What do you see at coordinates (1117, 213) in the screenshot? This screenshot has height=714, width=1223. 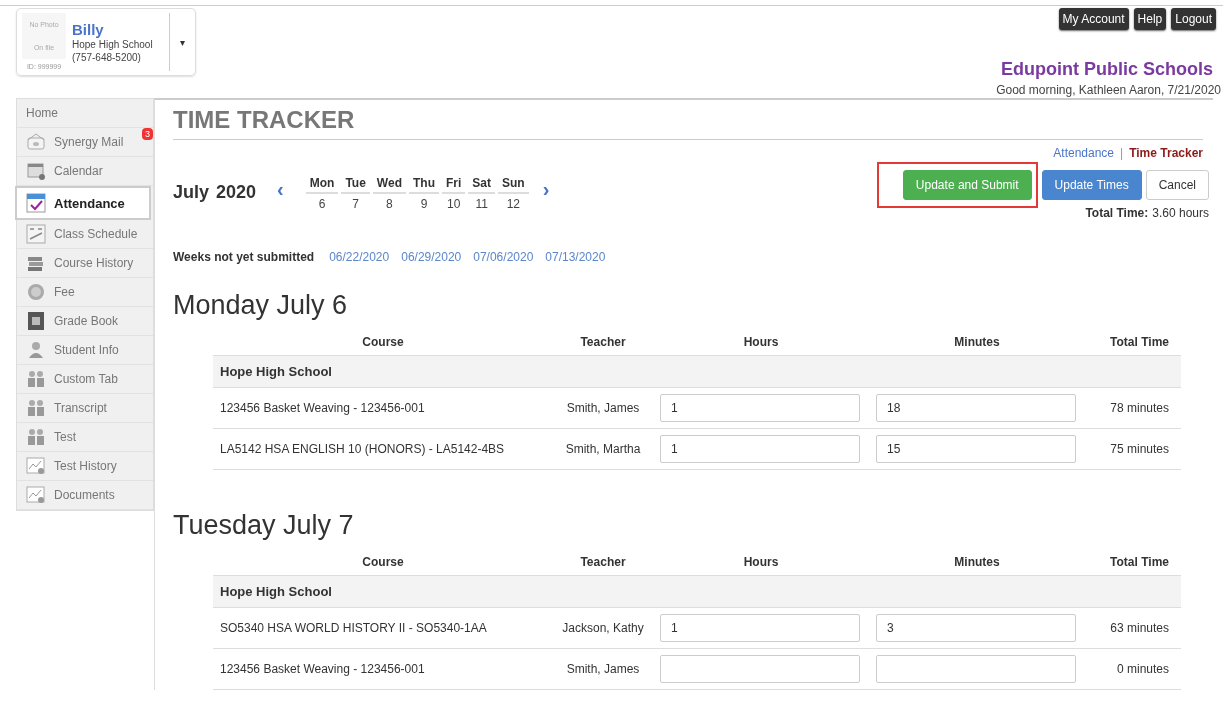 I see `total-label: Total Time:` at bounding box center [1117, 213].